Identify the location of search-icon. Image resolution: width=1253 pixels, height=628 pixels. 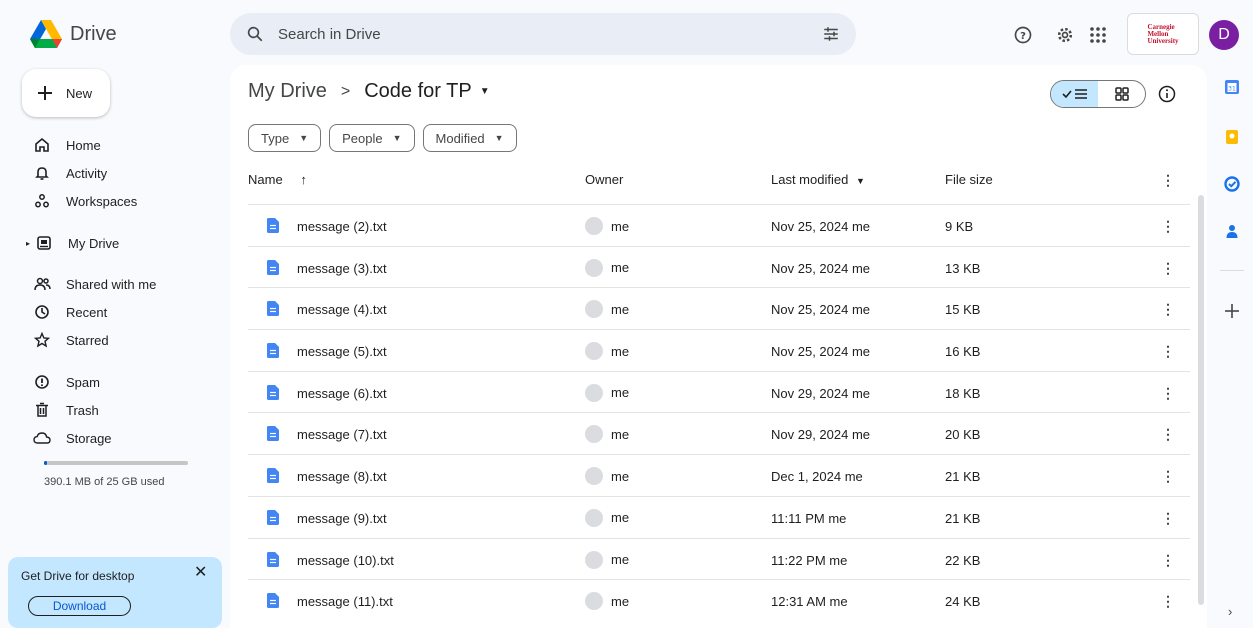
(255, 34).